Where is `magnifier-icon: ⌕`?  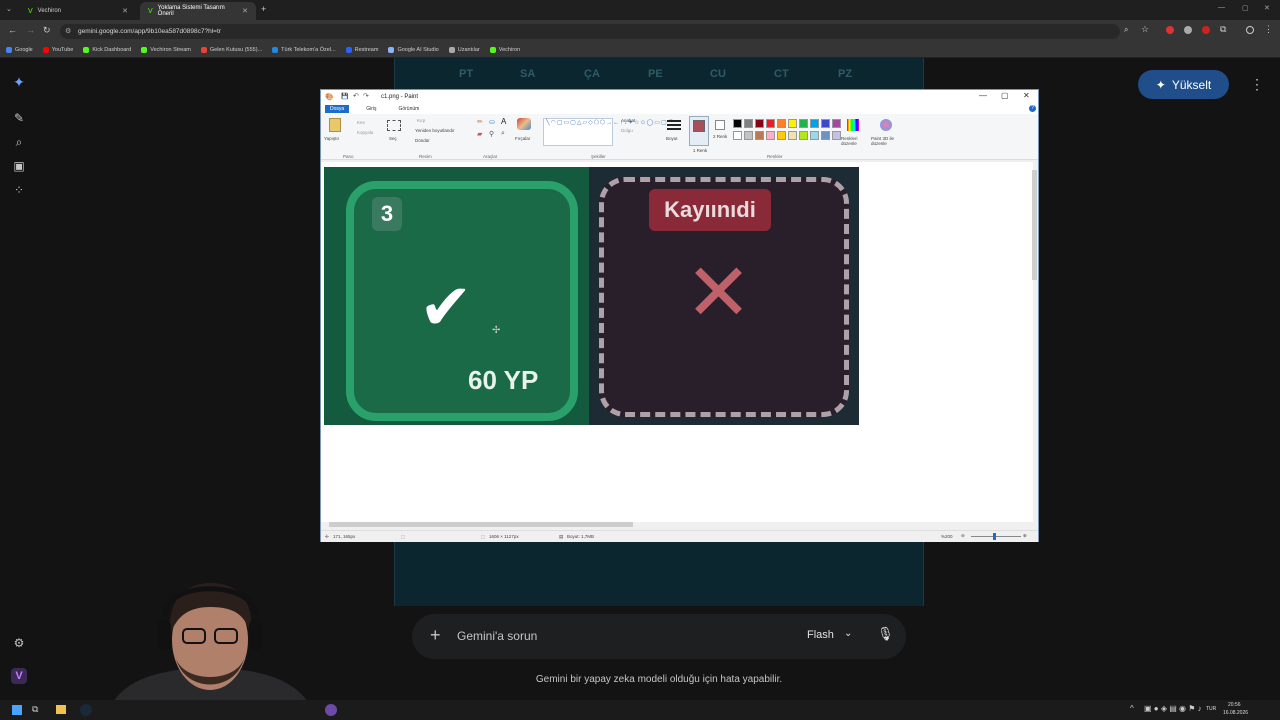
magnifier-icon: ⌕ is located at coordinates (503, 134).